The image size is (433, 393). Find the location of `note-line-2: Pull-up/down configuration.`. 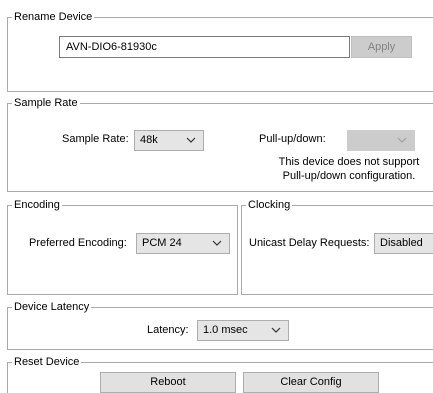

note-line-2: Pull-up/down configuration. is located at coordinates (349, 176).